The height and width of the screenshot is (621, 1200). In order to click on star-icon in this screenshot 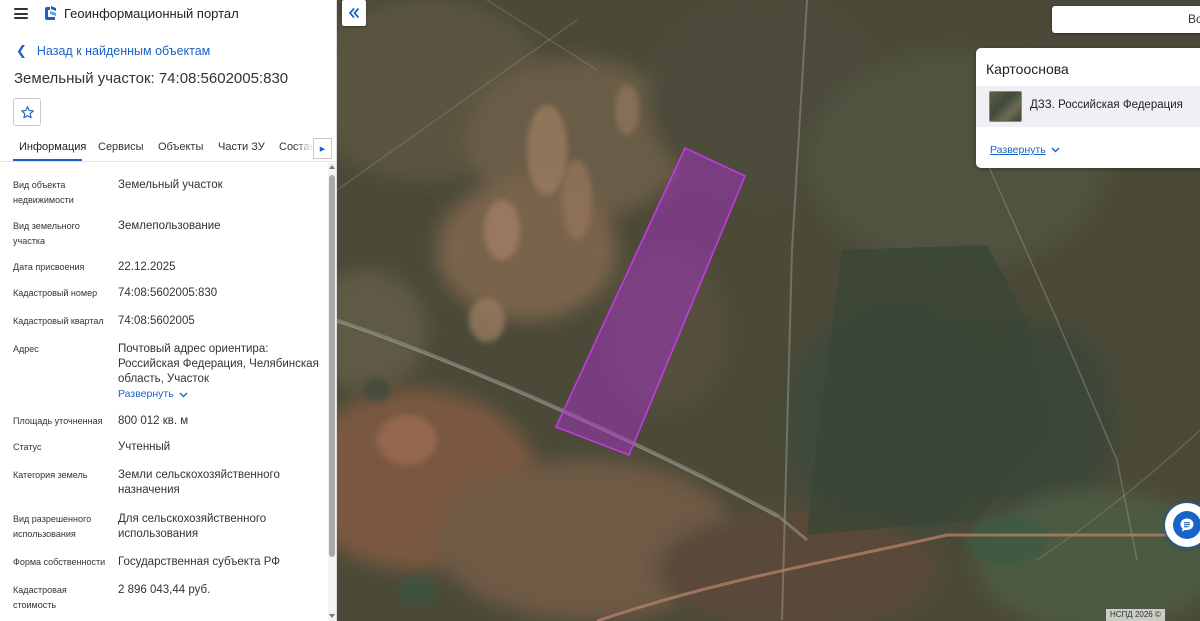, I will do `click(27, 111)`.